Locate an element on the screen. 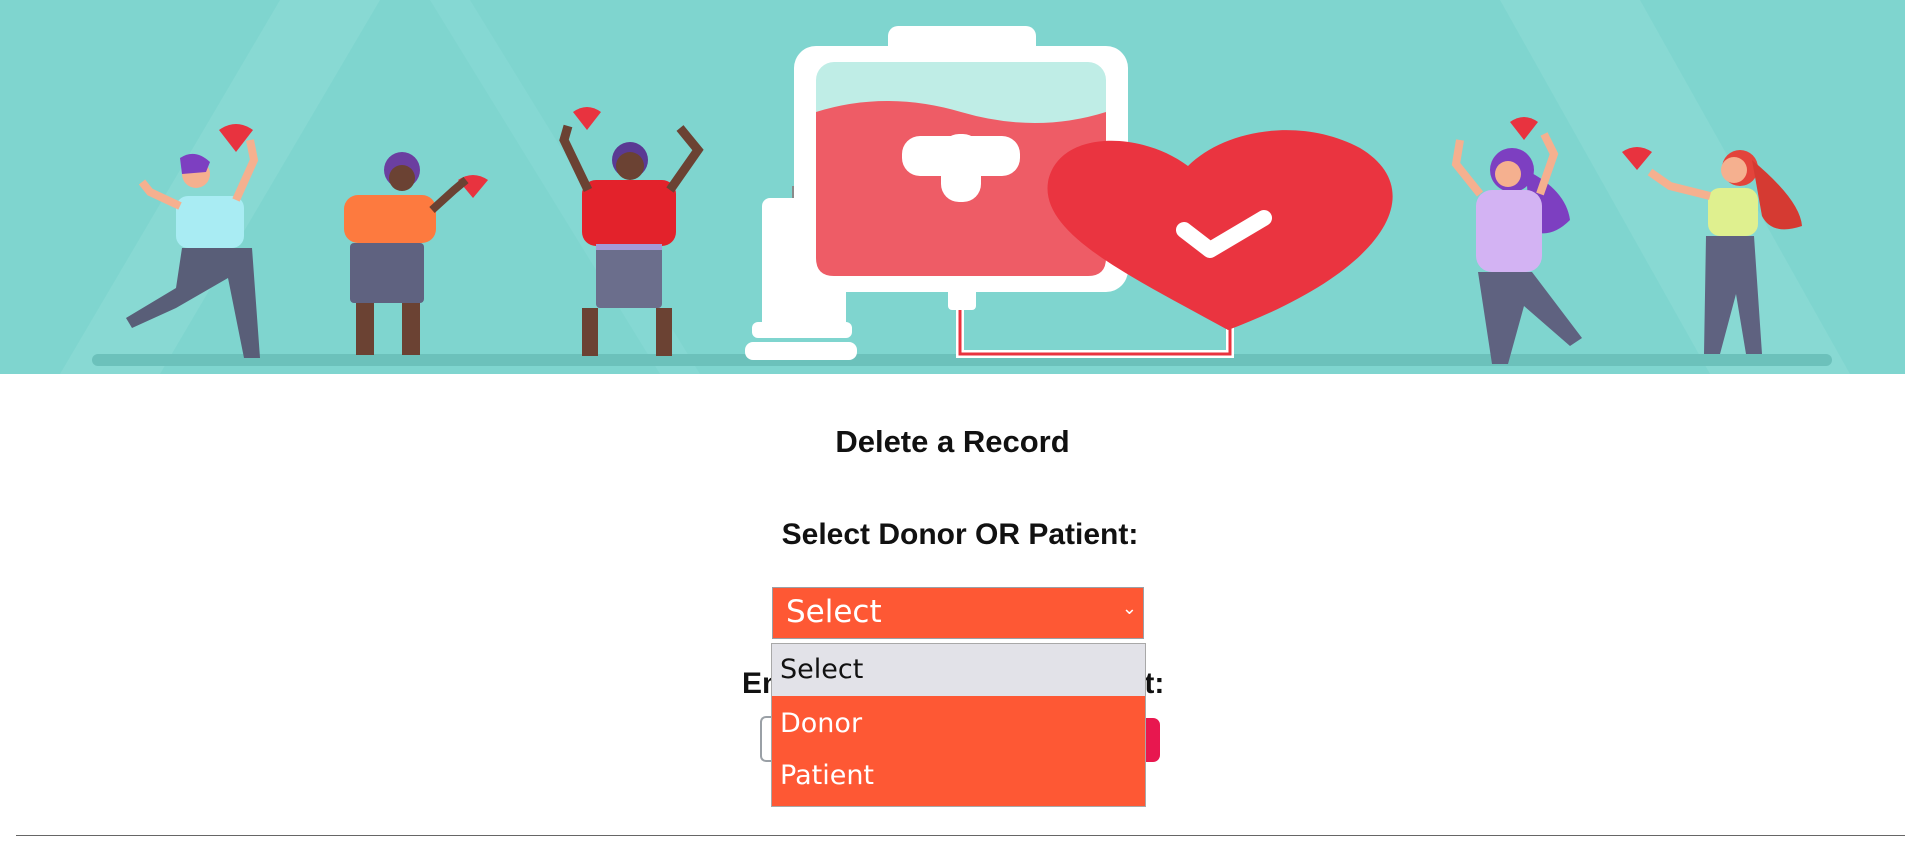 This screenshot has width=1905, height=841. option-patient: Patient is located at coordinates (958, 776).